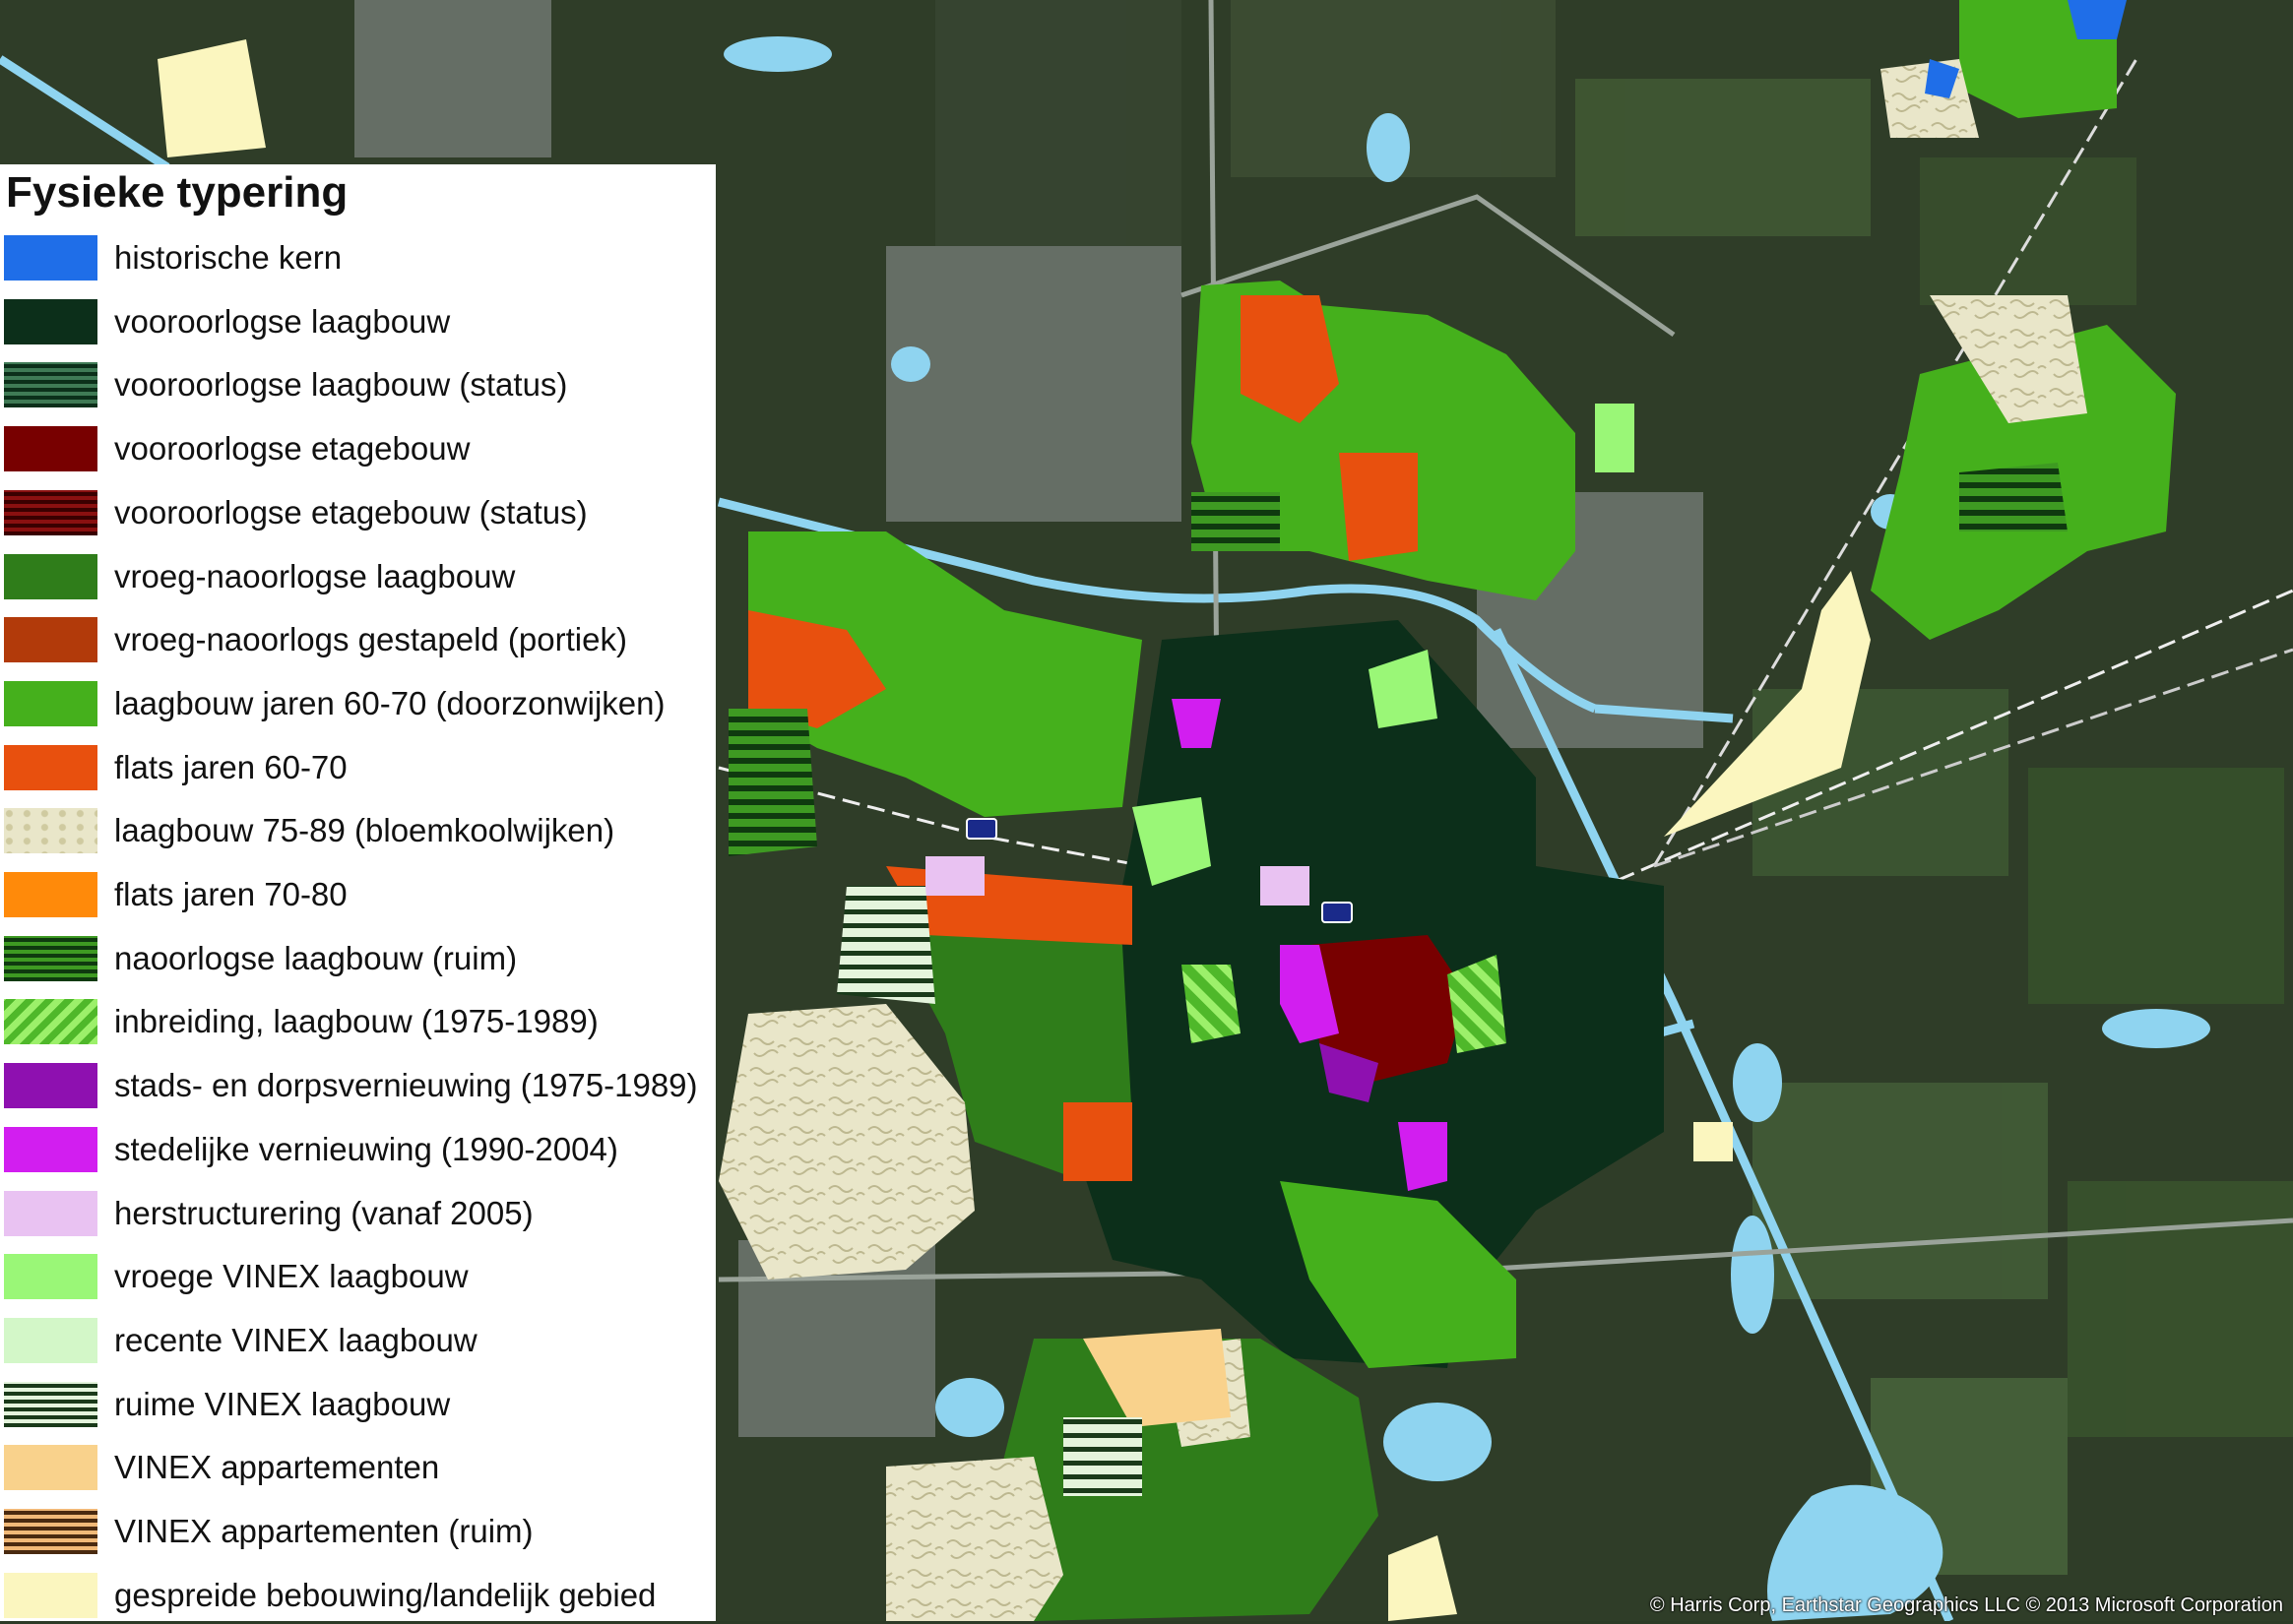 The image size is (2293, 1624). I want to click on legend-title: Fysieke typering, so click(178, 192).